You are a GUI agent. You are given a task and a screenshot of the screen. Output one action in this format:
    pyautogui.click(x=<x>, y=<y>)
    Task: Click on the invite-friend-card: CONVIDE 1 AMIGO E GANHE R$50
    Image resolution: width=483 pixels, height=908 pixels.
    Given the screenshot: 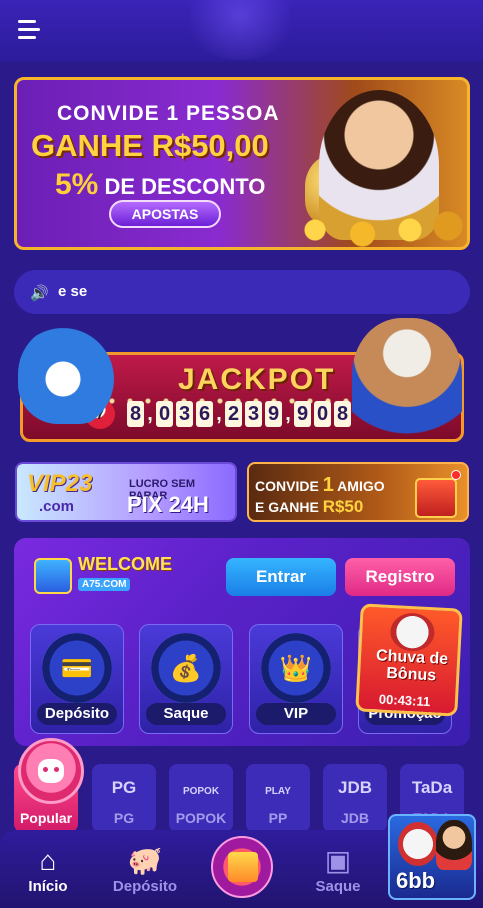 What is the action you would take?
    pyautogui.click(x=358, y=492)
    